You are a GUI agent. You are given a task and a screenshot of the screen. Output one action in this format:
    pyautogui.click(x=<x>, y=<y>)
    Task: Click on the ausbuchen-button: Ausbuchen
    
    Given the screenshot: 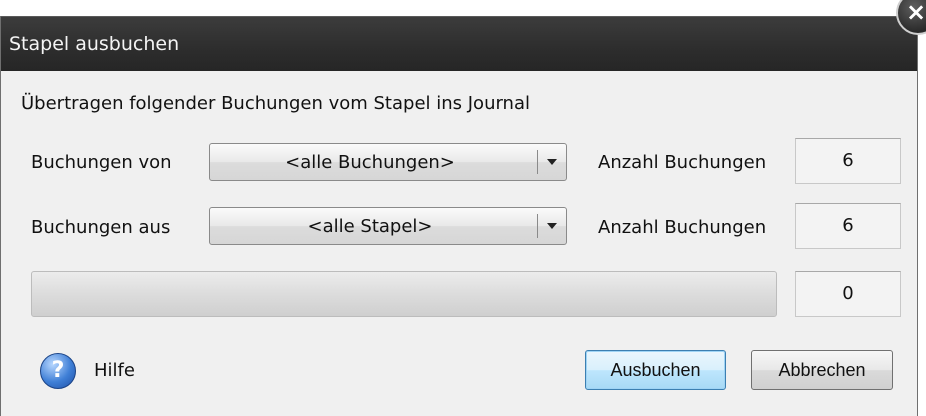 What is the action you would take?
    pyautogui.click(x=655, y=370)
    